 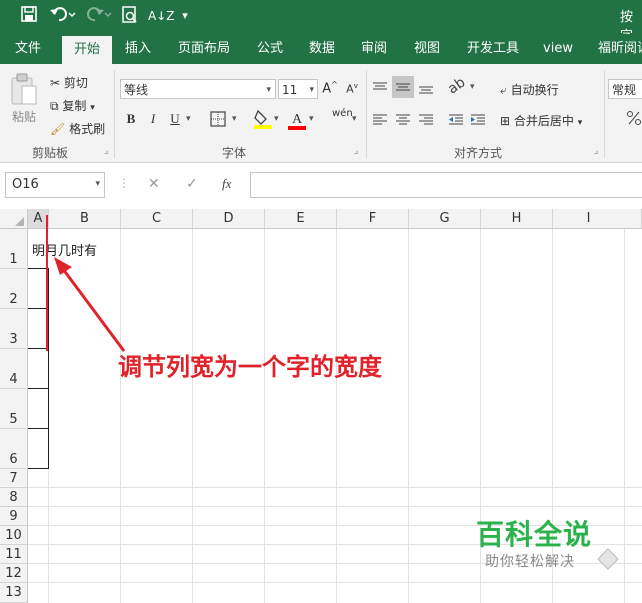 I want to click on italic-button: I, so click(x=153, y=119).